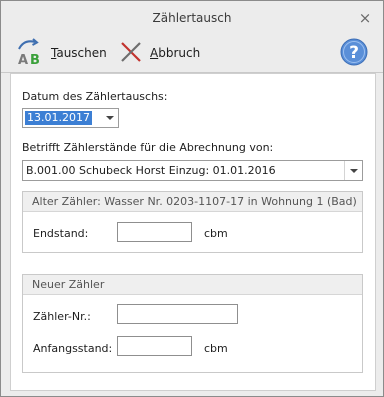 The image size is (384, 397). I want to click on help-icon: ?, so click(354, 53).